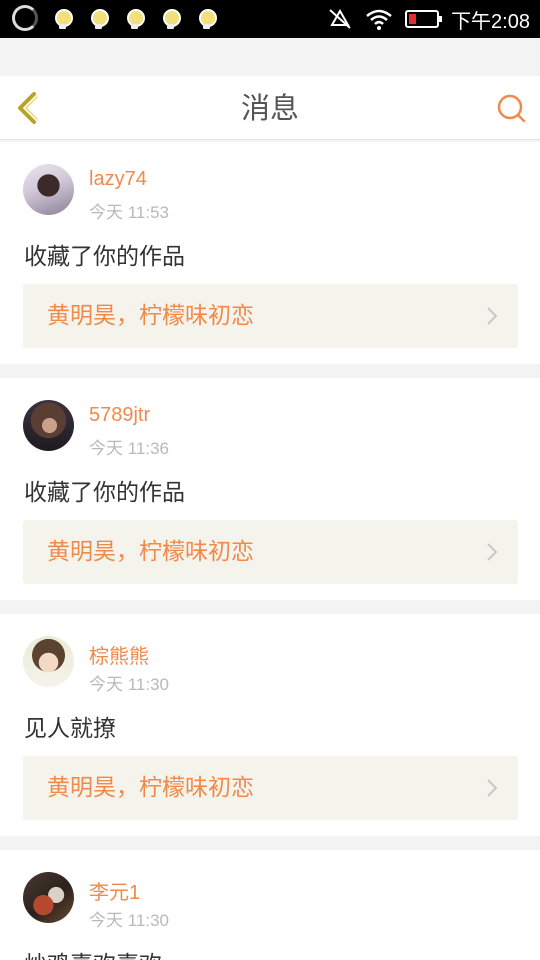 This screenshot has width=540, height=960. What do you see at coordinates (118, 179) in the screenshot?
I see `username: lazy74` at bounding box center [118, 179].